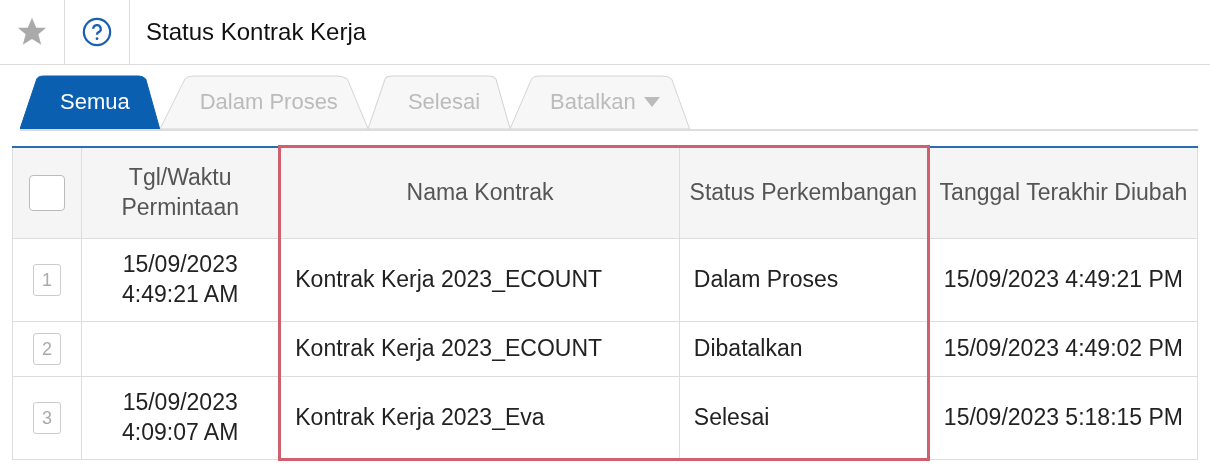  Describe the element at coordinates (1063, 417) in the screenshot. I see `table-cell: 15/09/2023 5:18:15 PM` at that location.